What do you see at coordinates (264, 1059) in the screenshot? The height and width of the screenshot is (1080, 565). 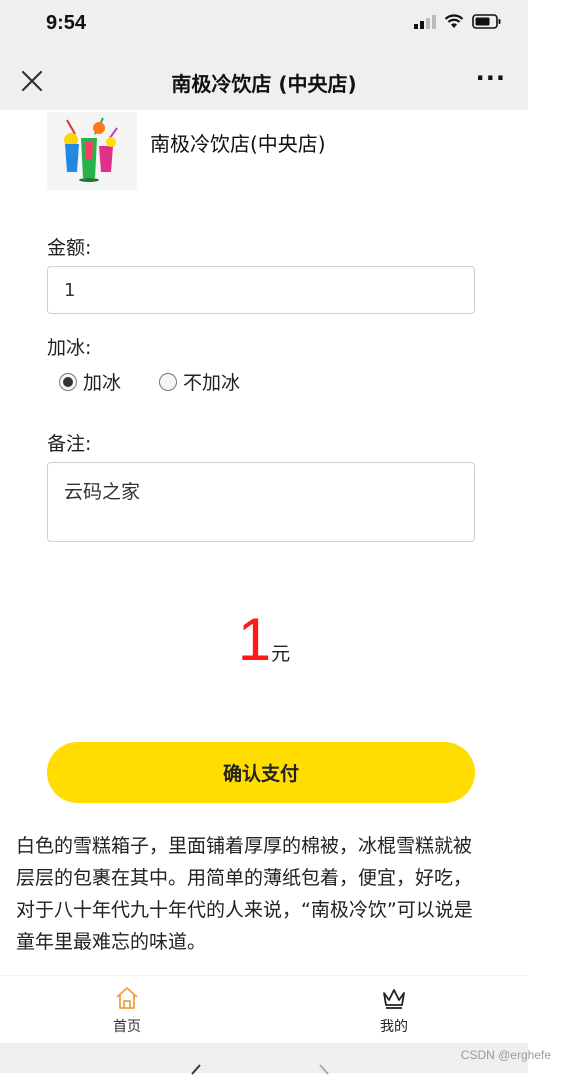 I see `browser-bottom-bar` at bounding box center [264, 1059].